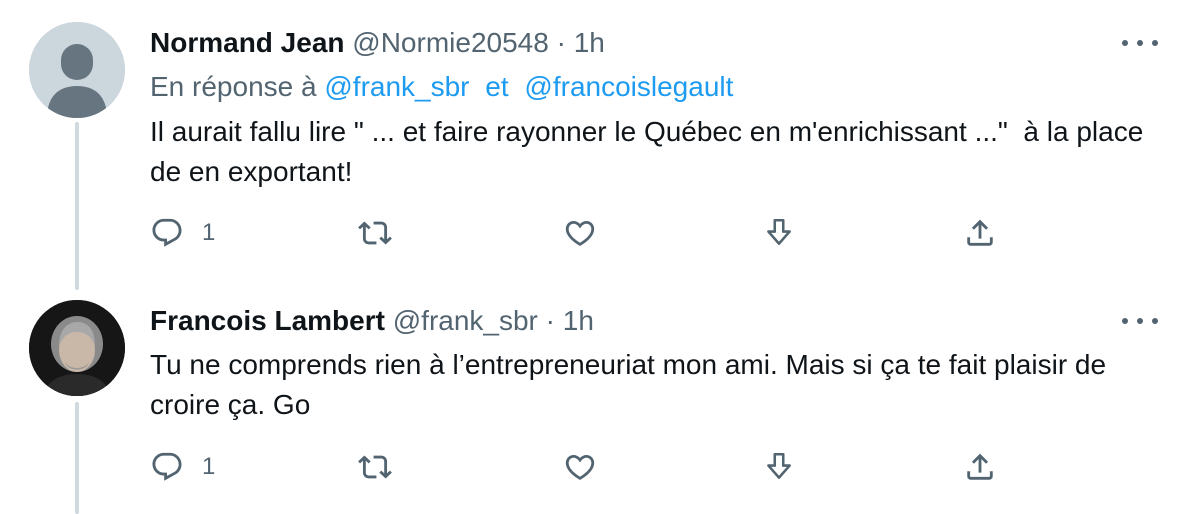 Image resolution: width=1186 pixels, height=514 pixels. Describe the element at coordinates (497, 86) in the screenshot. I see `reply-joiner: et` at that location.